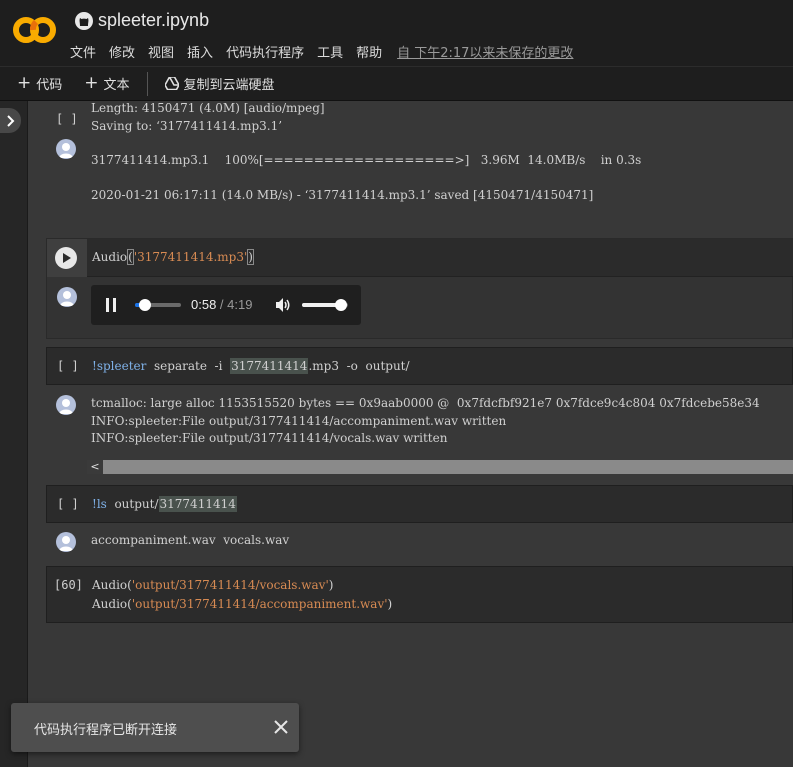  Describe the element at coordinates (84, 20) in the screenshot. I see `github-icon` at that location.